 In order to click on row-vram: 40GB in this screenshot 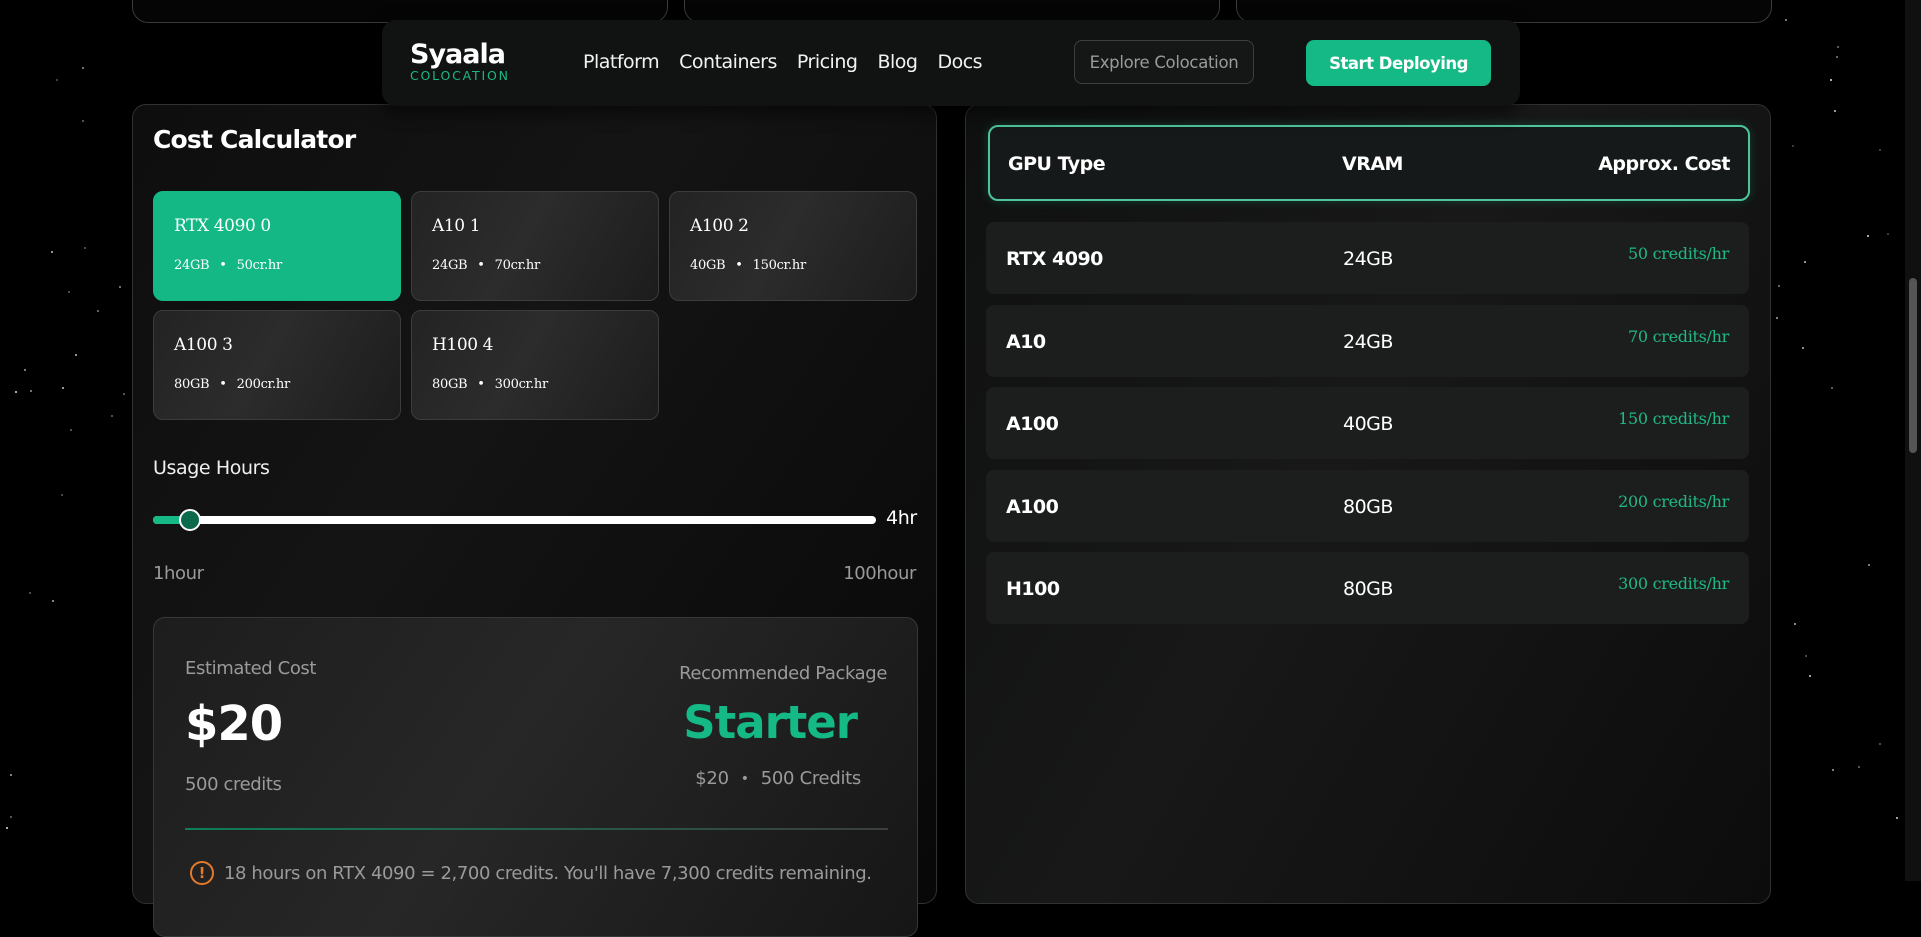, I will do `click(1368, 424)`.